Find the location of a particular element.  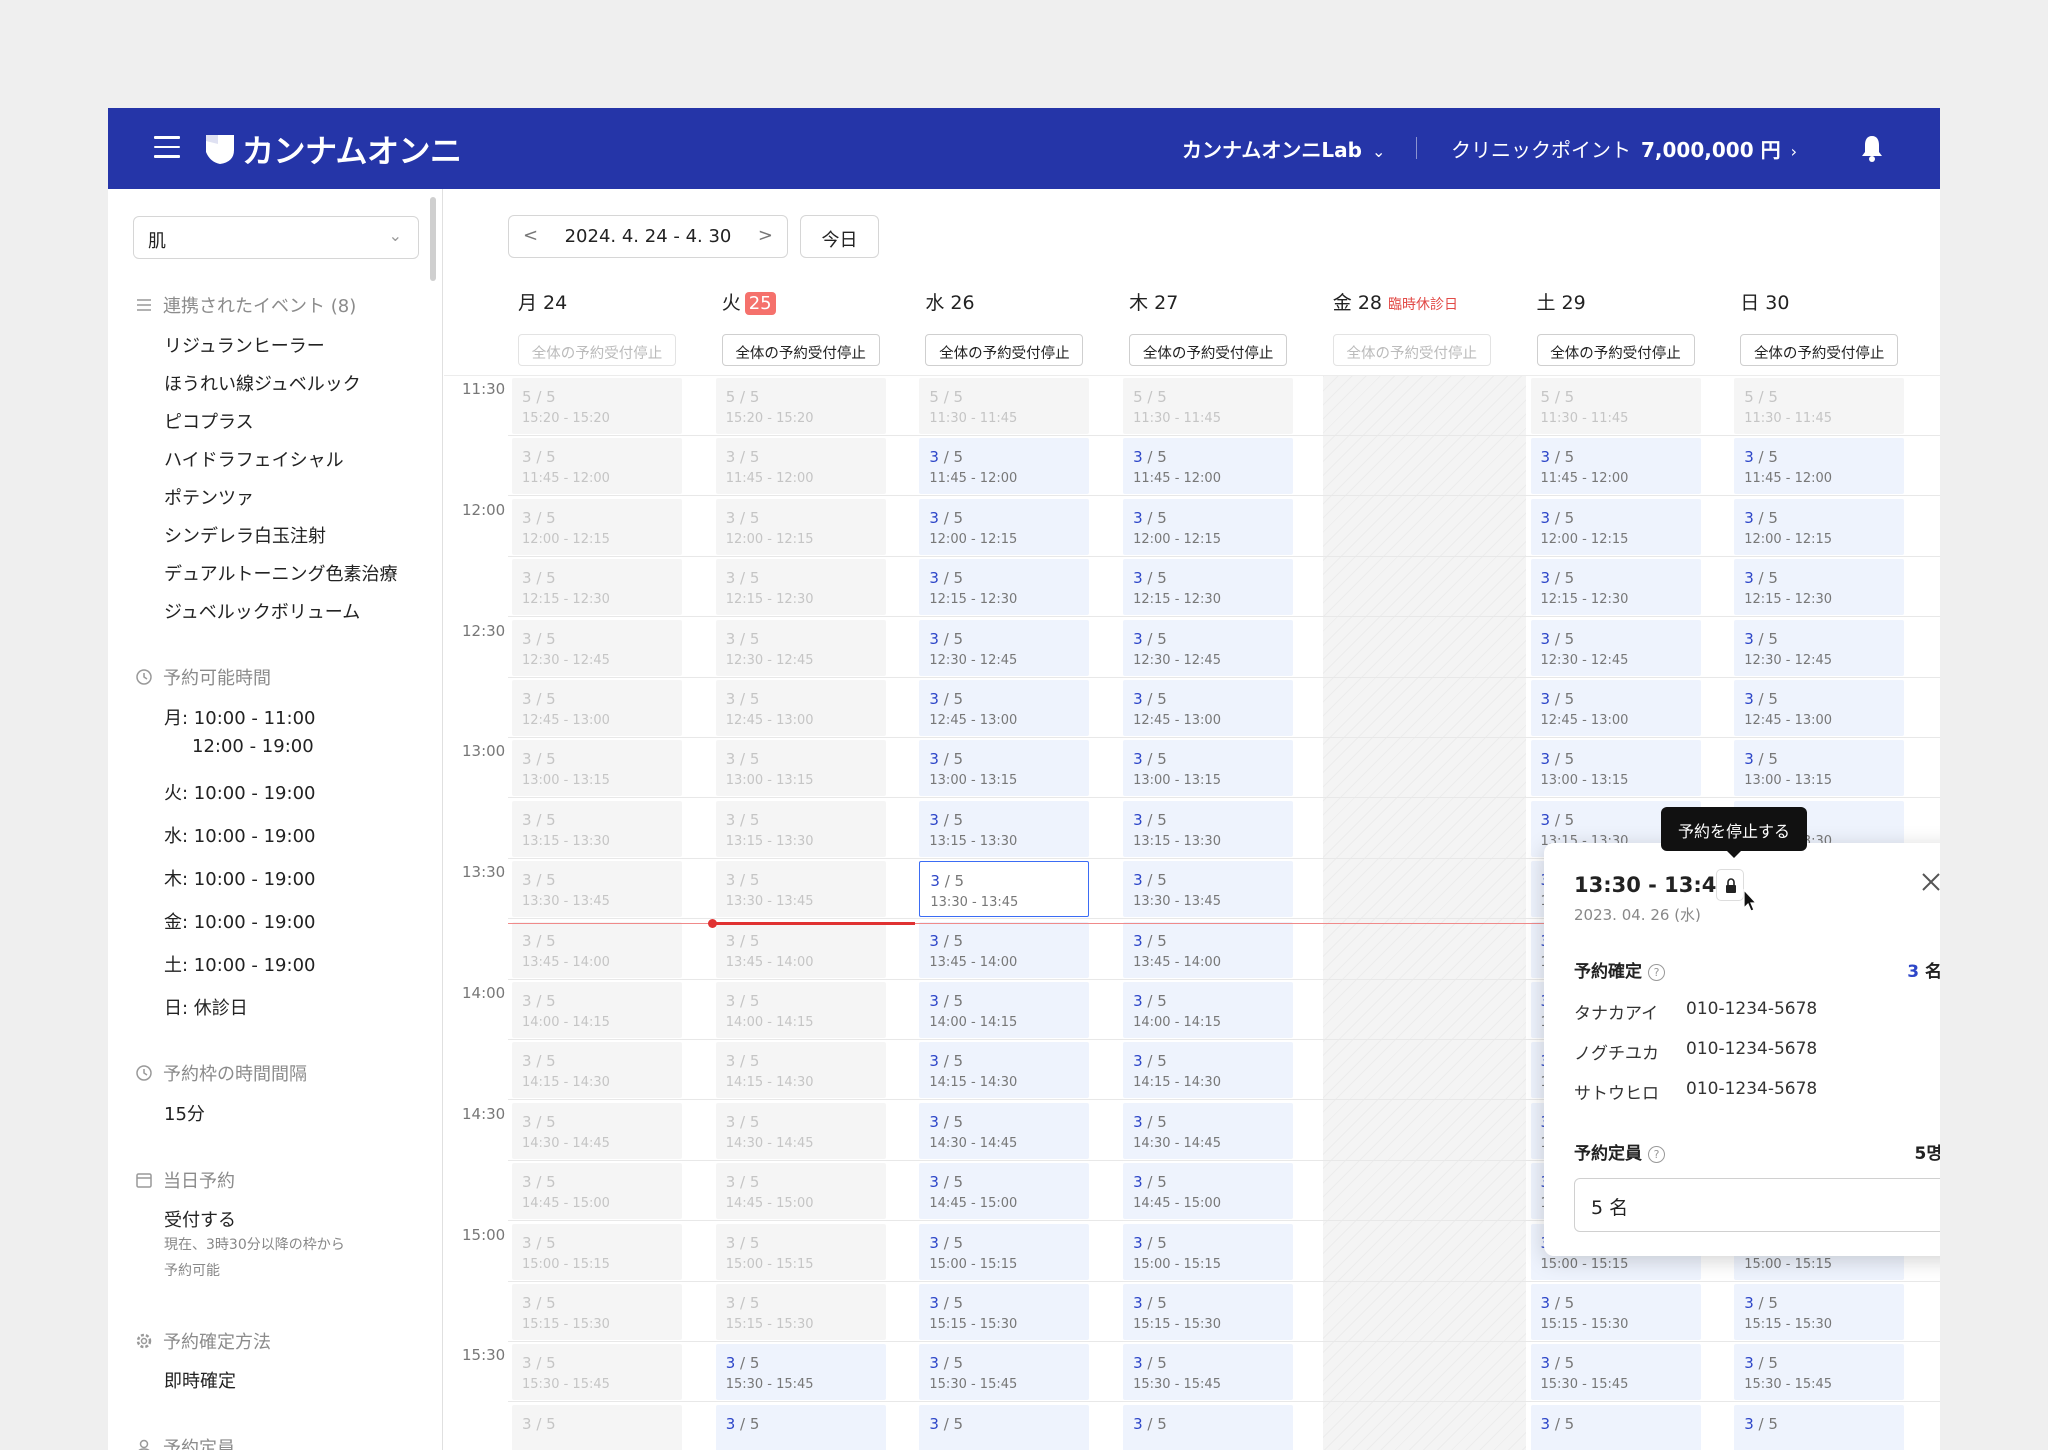

event-item: ポテンツァ is located at coordinates (209, 497).